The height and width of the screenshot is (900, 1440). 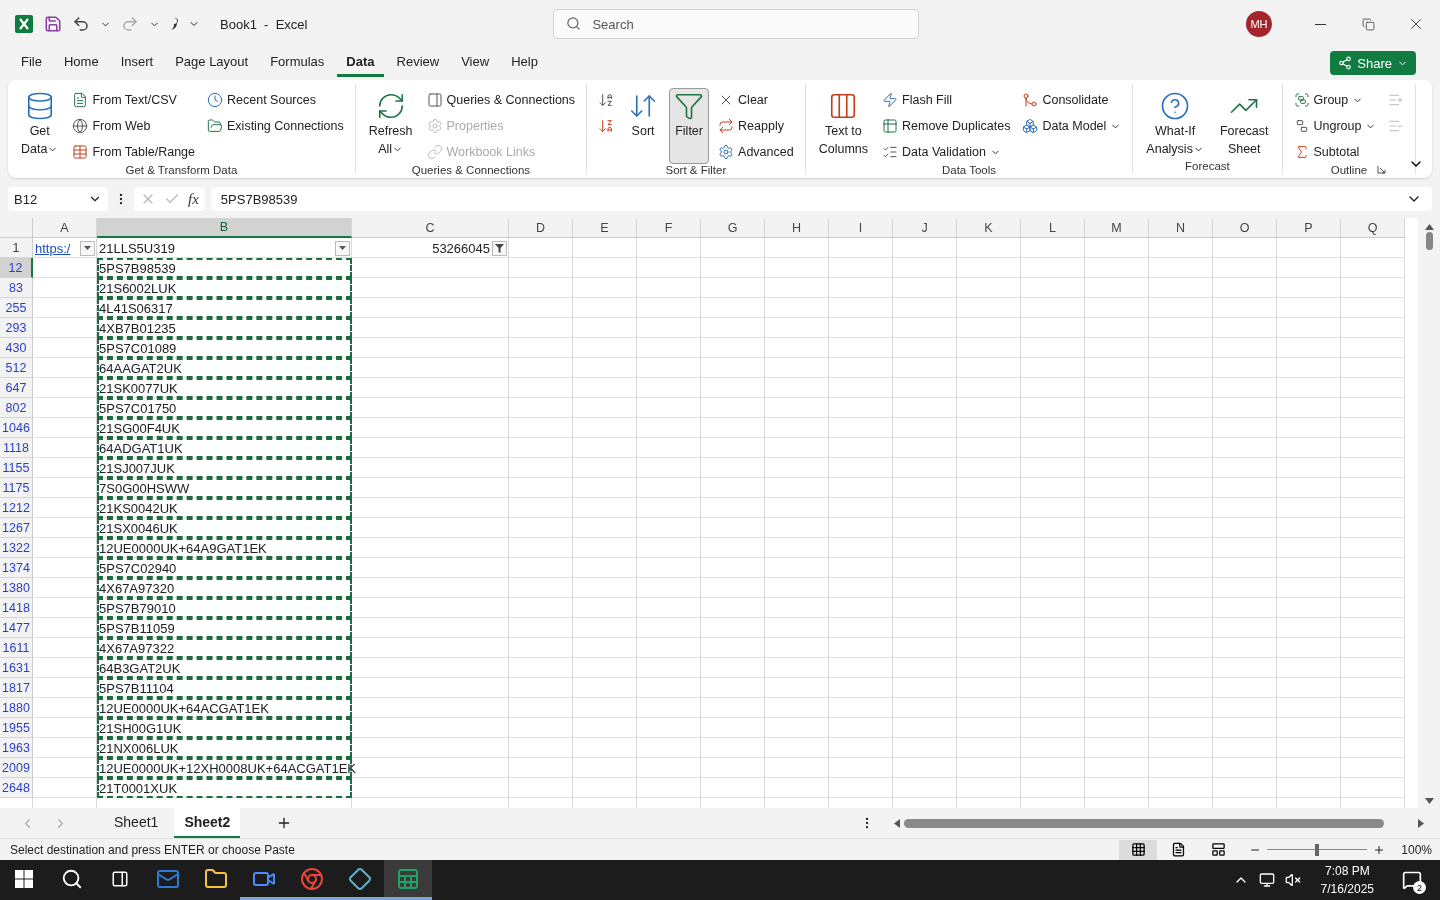 What do you see at coordinates (1309, 228) in the screenshot?
I see `column-header: P` at bounding box center [1309, 228].